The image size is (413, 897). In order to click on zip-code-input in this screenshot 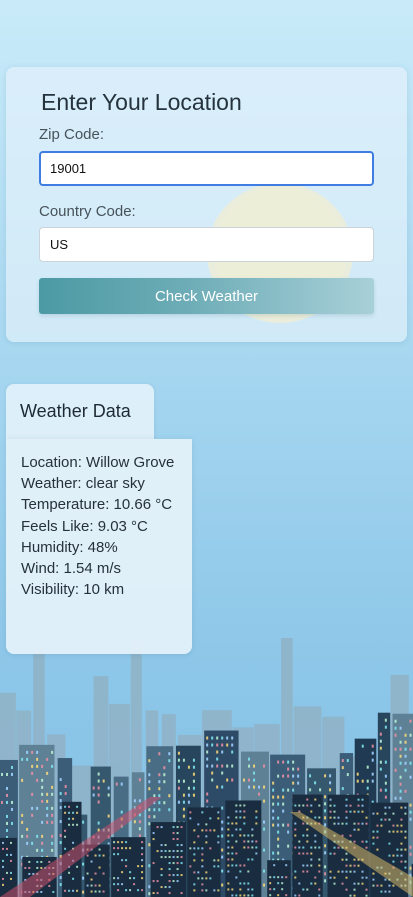, I will do `click(206, 168)`.